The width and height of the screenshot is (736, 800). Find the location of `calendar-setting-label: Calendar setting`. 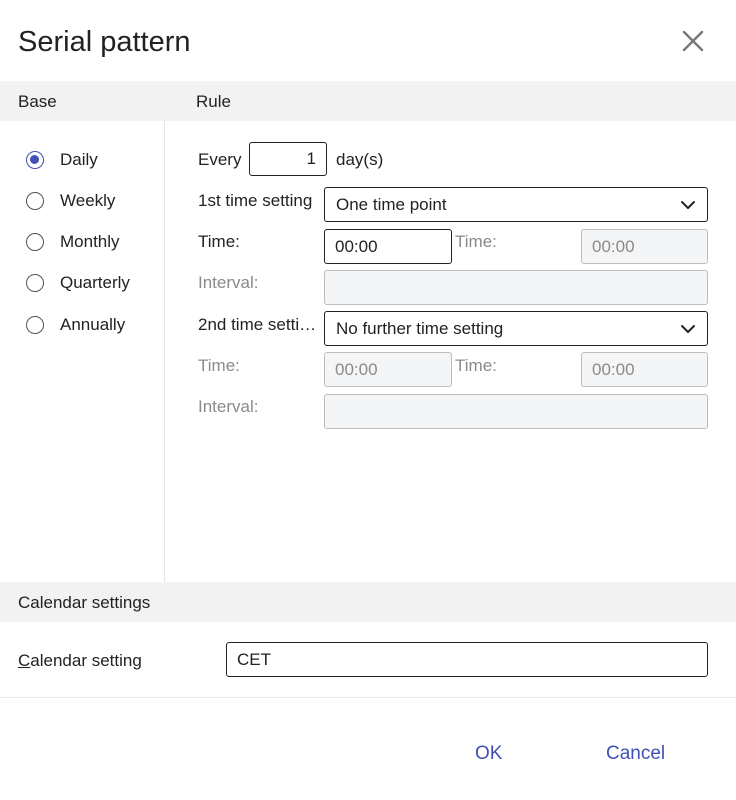

calendar-setting-label: Calendar setting is located at coordinates (80, 660).